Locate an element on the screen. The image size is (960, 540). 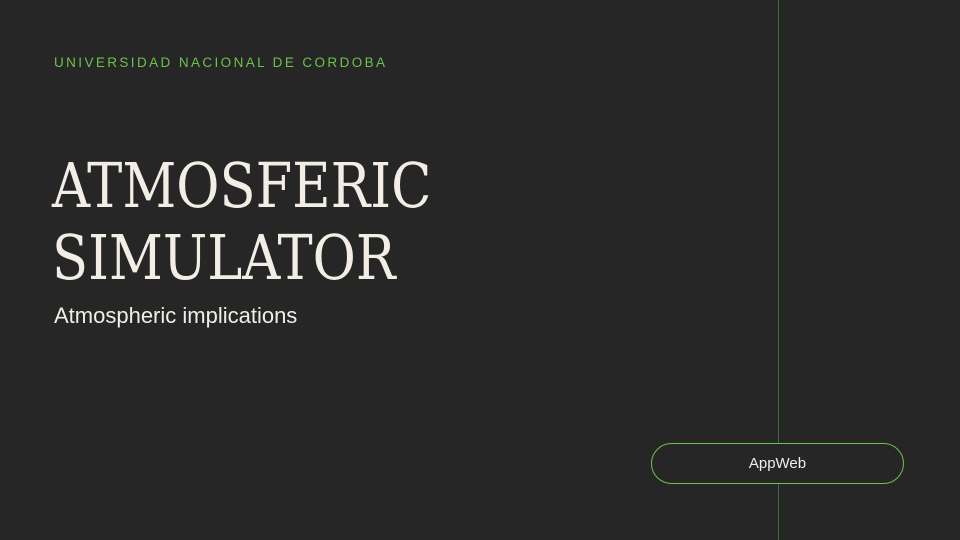
appweb-button: AppWeb is located at coordinates (777, 463).